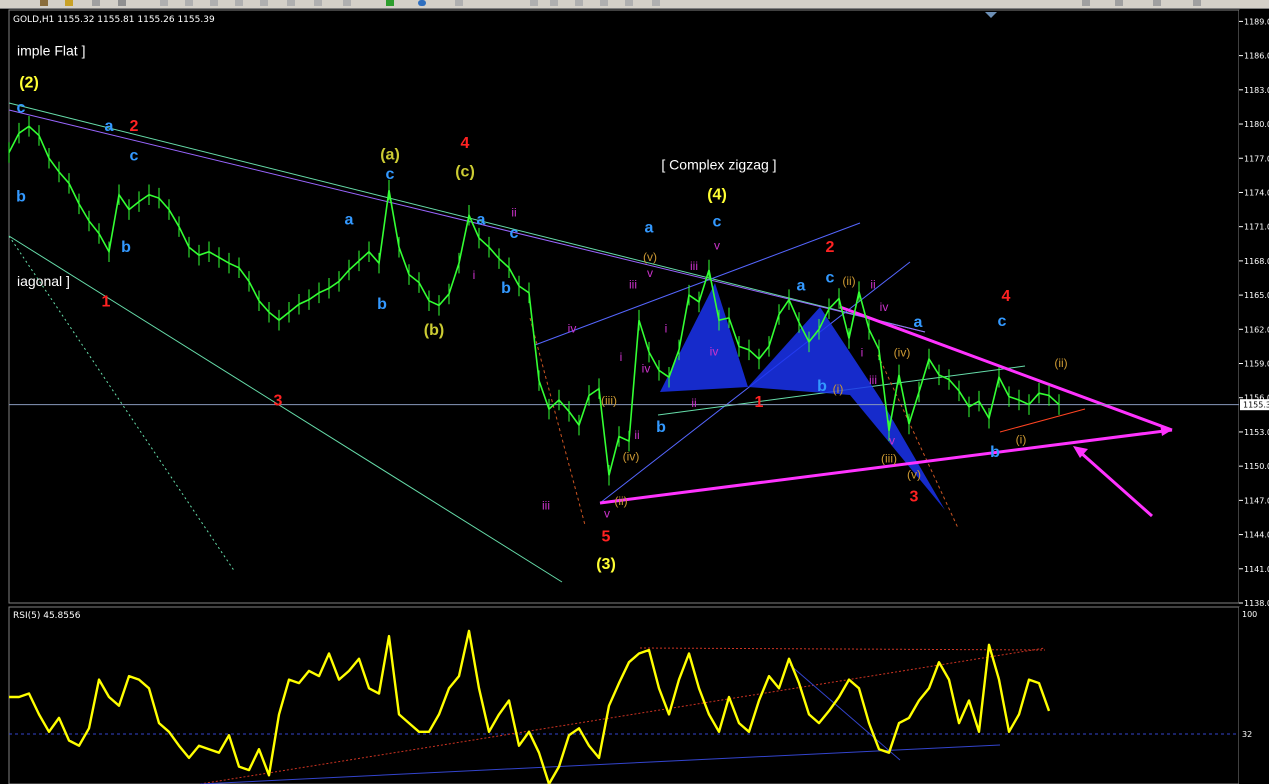 The image size is (1269, 784). What do you see at coordinates (1256, 603) in the screenshot?
I see `price-tick-label: 1138.0` at bounding box center [1256, 603].